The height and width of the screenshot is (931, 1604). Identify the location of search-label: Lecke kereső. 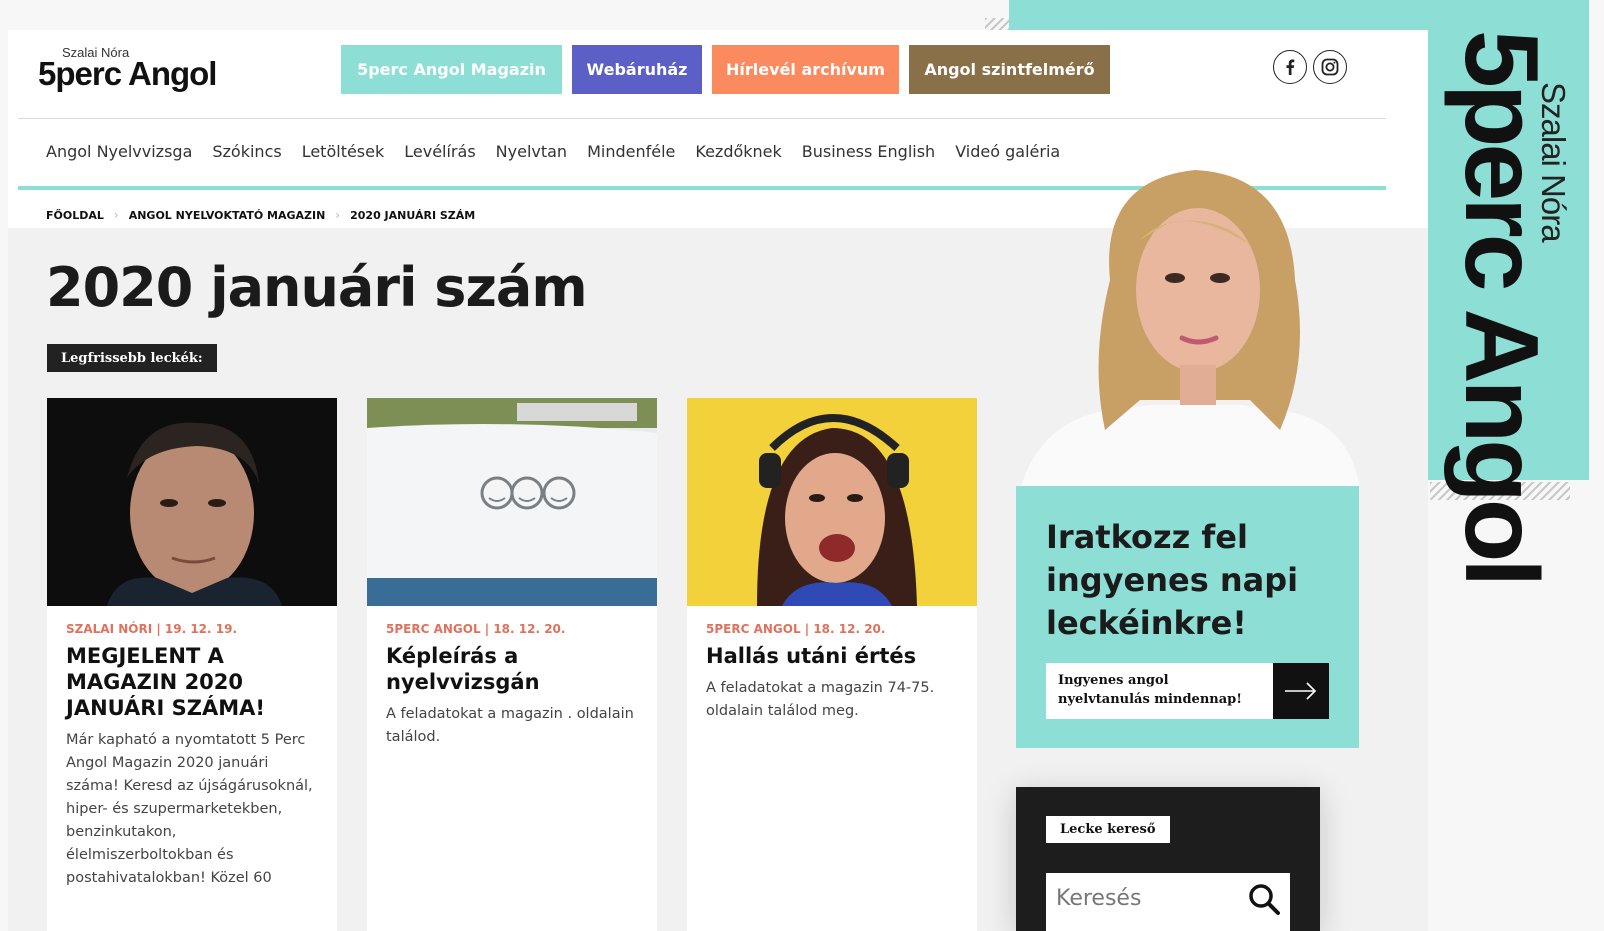
(1108, 829).